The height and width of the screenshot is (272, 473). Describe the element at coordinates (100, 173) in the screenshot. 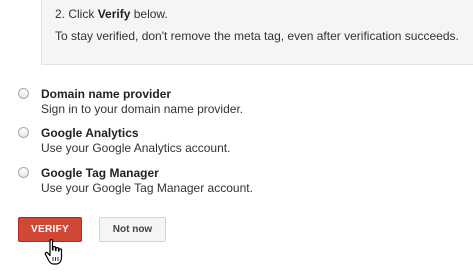

I see `option-title: Google Tag Manager` at that location.